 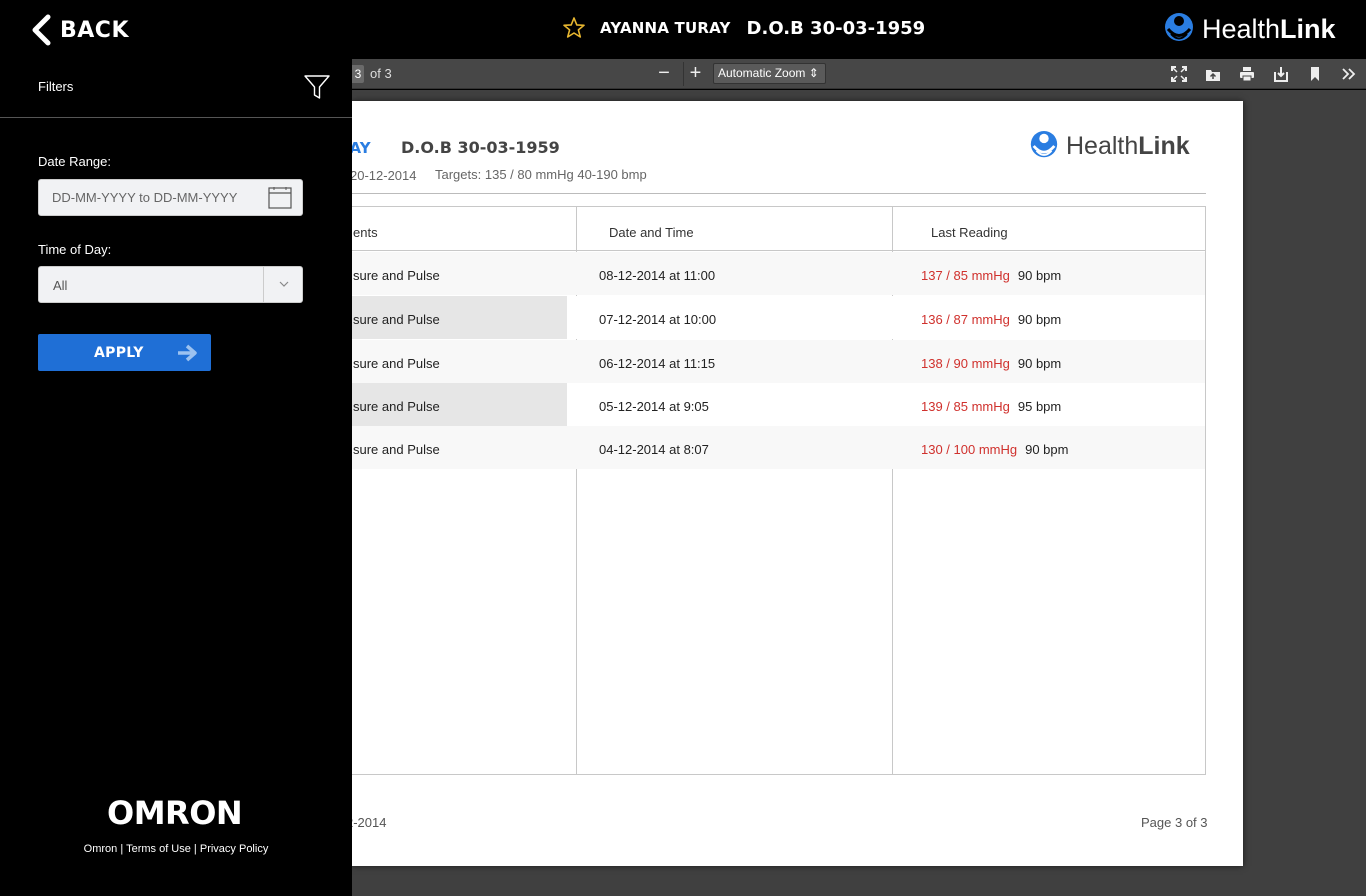 What do you see at coordinates (541, 174) in the screenshot?
I see `report-targets: Targets: 135 / 80 mmHg 40-190 bmp` at bounding box center [541, 174].